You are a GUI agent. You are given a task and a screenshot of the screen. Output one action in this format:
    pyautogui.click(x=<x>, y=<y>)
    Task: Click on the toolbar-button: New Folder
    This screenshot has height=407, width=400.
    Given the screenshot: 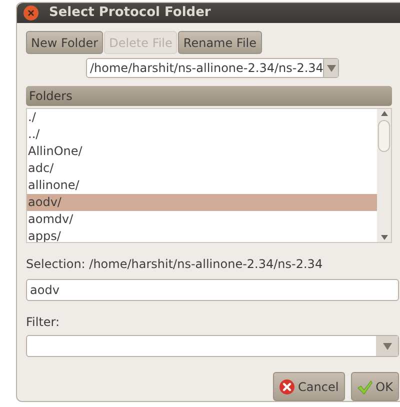 What is the action you would take?
    pyautogui.click(x=65, y=42)
    